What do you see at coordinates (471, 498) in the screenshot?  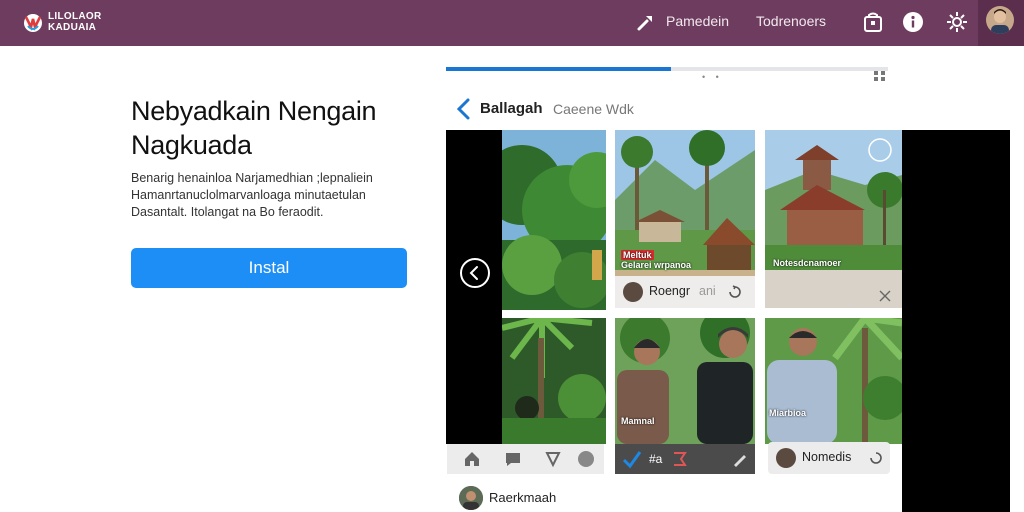 I see `bottom-user-avatar` at bounding box center [471, 498].